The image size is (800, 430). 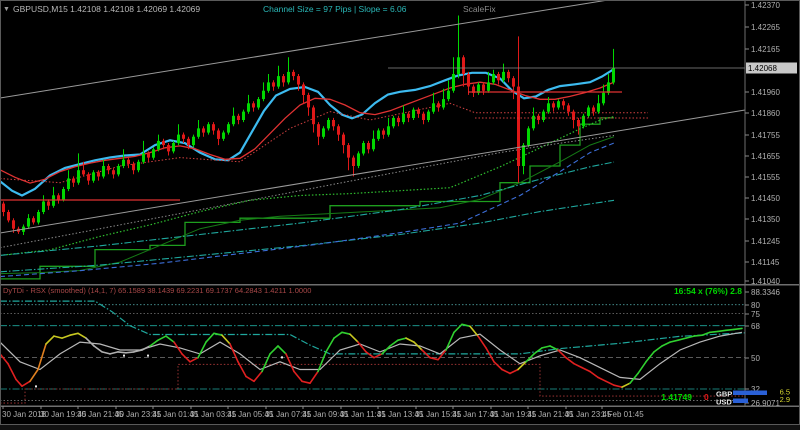 I want to click on scalefix-label: ScaleFix, so click(x=479, y=9).